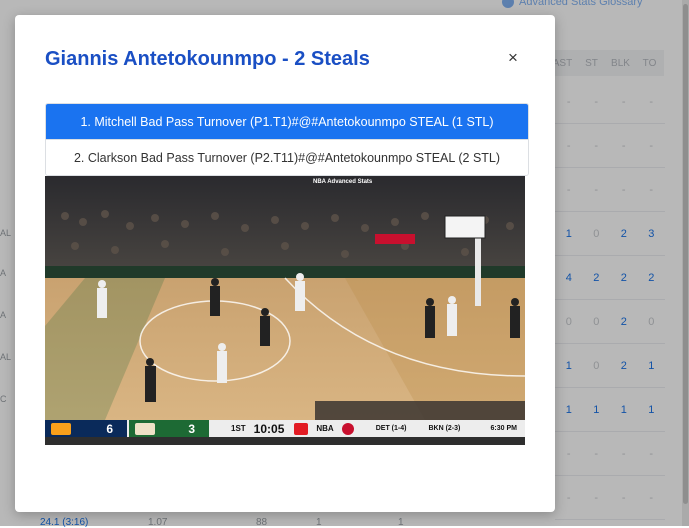 This screenshot has height=528, width=689. What do you see at coordinates (347, 428) in the screenshot?
I see `det-logo-icon` at bounding box center [347, 428].